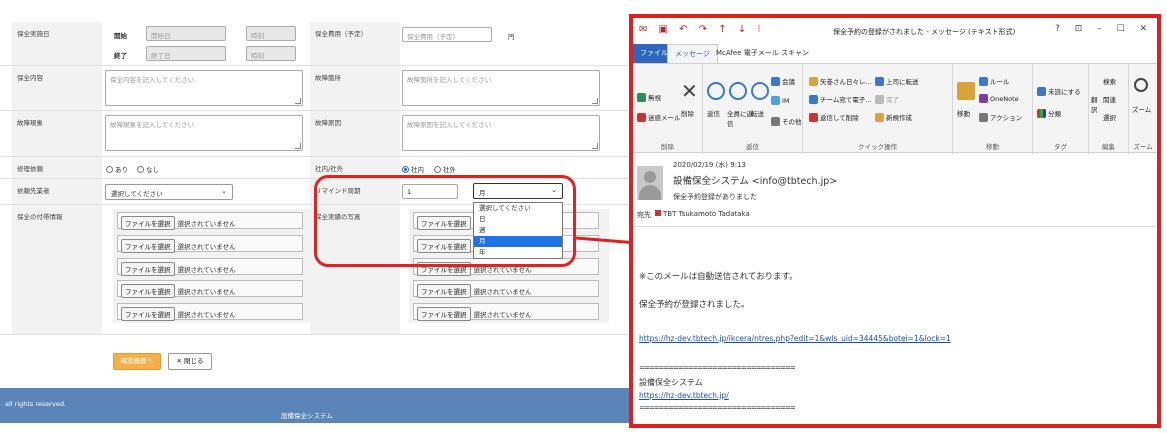 Image resolution: width=1167 pixels, height=433 pixels. What do you see at coordinates (893, 117) in the screenshot?
I see `quickstep-6: 新規作成` at bounding box center [893, 117].